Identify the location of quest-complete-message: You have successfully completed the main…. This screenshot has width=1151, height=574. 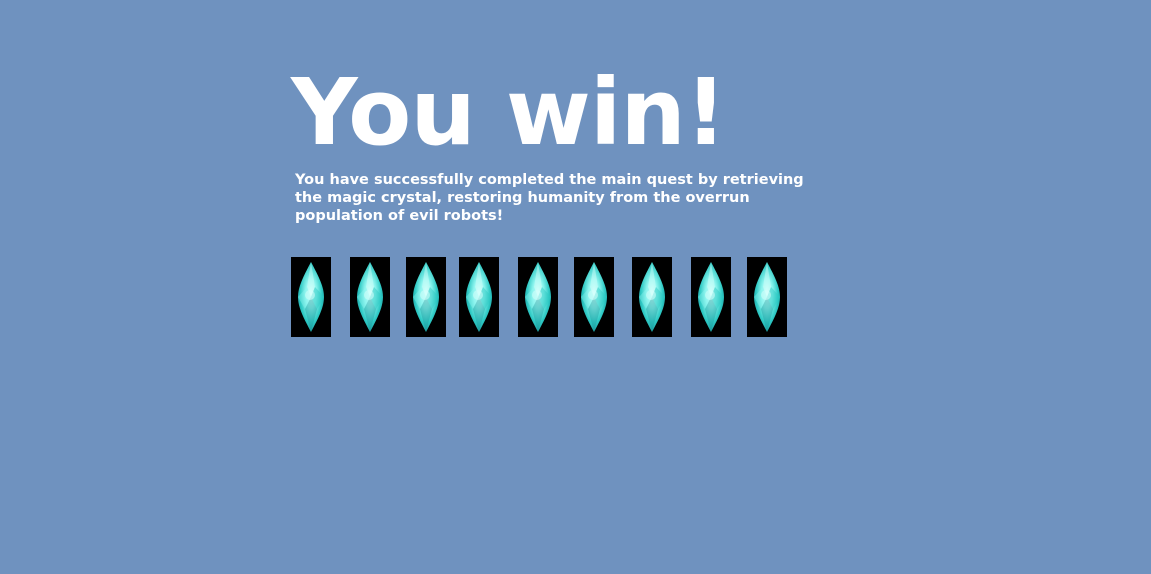
(549, 198).